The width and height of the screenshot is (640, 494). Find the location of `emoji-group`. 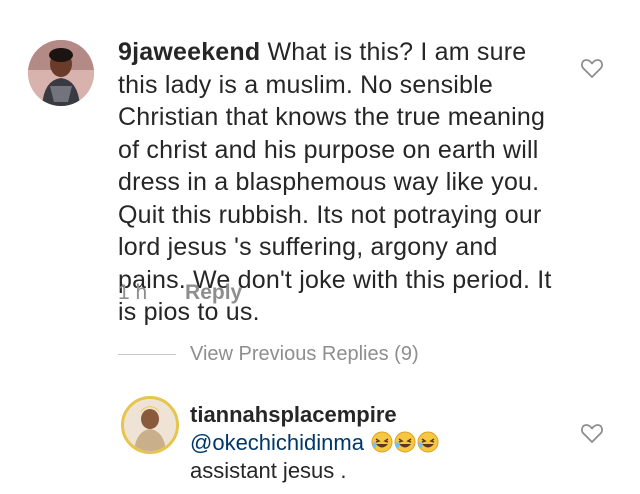

emoji-group is located at coordinates (404, 442).